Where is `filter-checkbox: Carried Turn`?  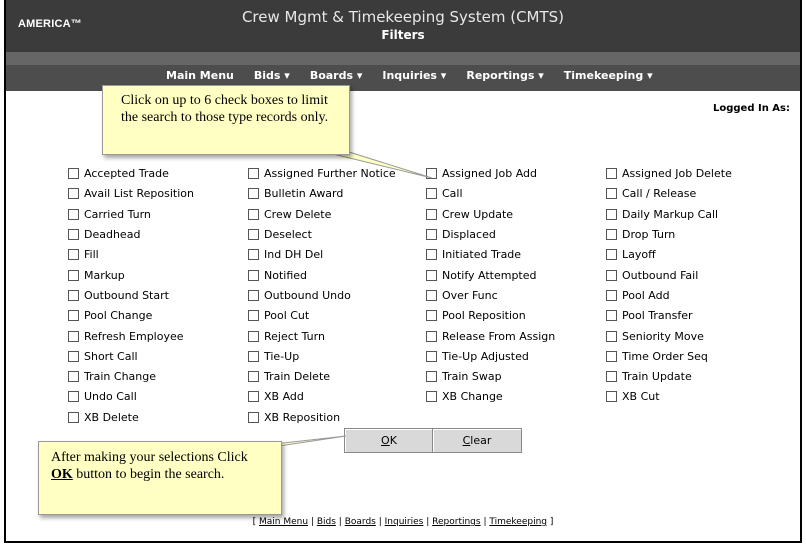
filter-checkbox: Carried Turn is located at coordinates (158, 214).